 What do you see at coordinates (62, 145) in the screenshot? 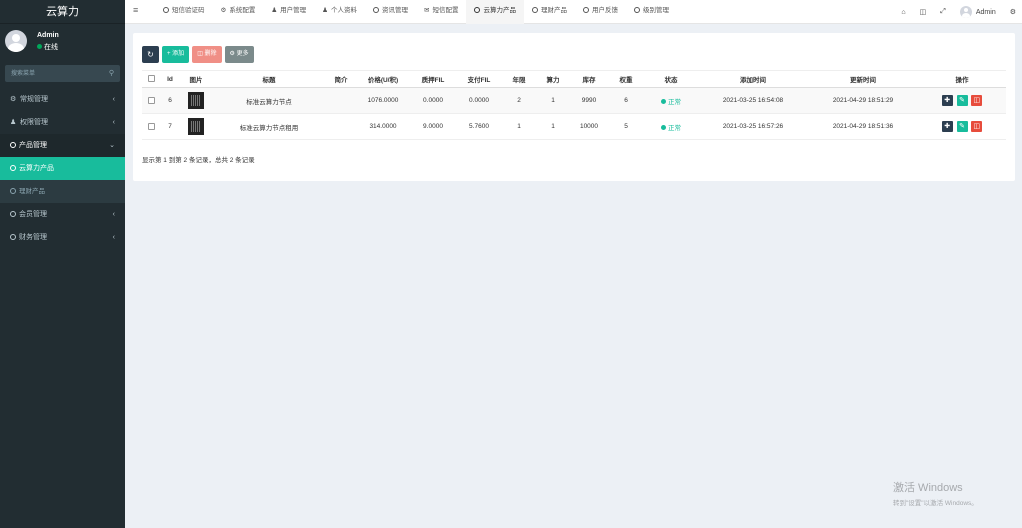
I see `sidebar-item-products: 产品管理 ⌄` at bounding box center [62, 145].